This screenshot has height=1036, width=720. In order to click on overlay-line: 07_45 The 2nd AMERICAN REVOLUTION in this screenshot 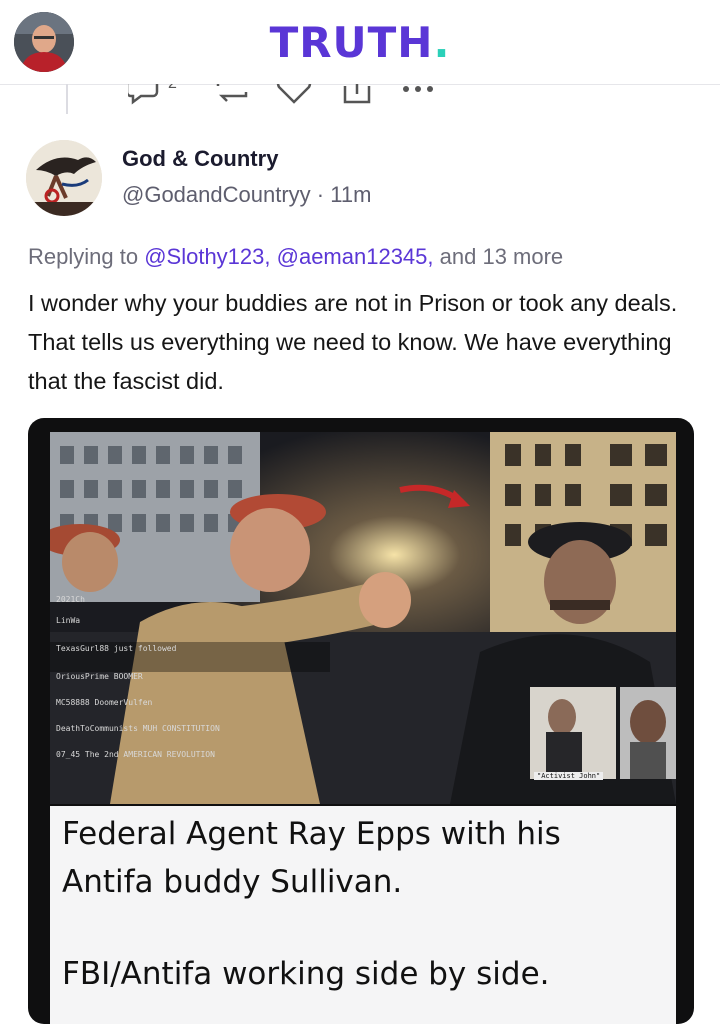, I will do `click(135, 754)`.